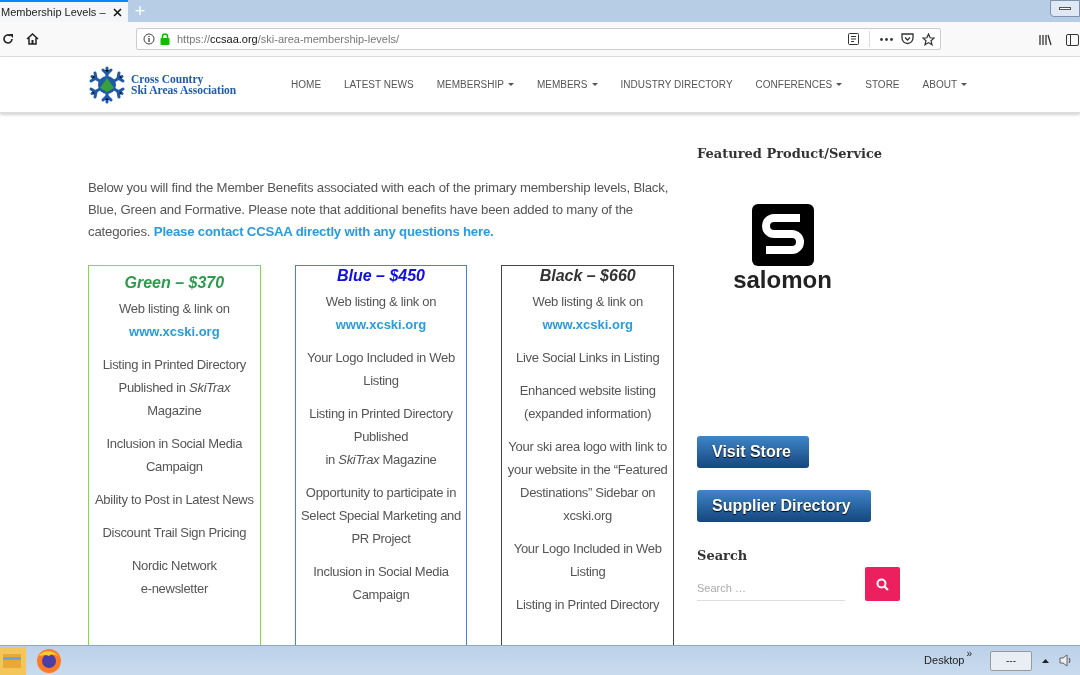  Describe the element at coordinates (1065, 8) in the screenshot. I see `minimize-button` at that location.